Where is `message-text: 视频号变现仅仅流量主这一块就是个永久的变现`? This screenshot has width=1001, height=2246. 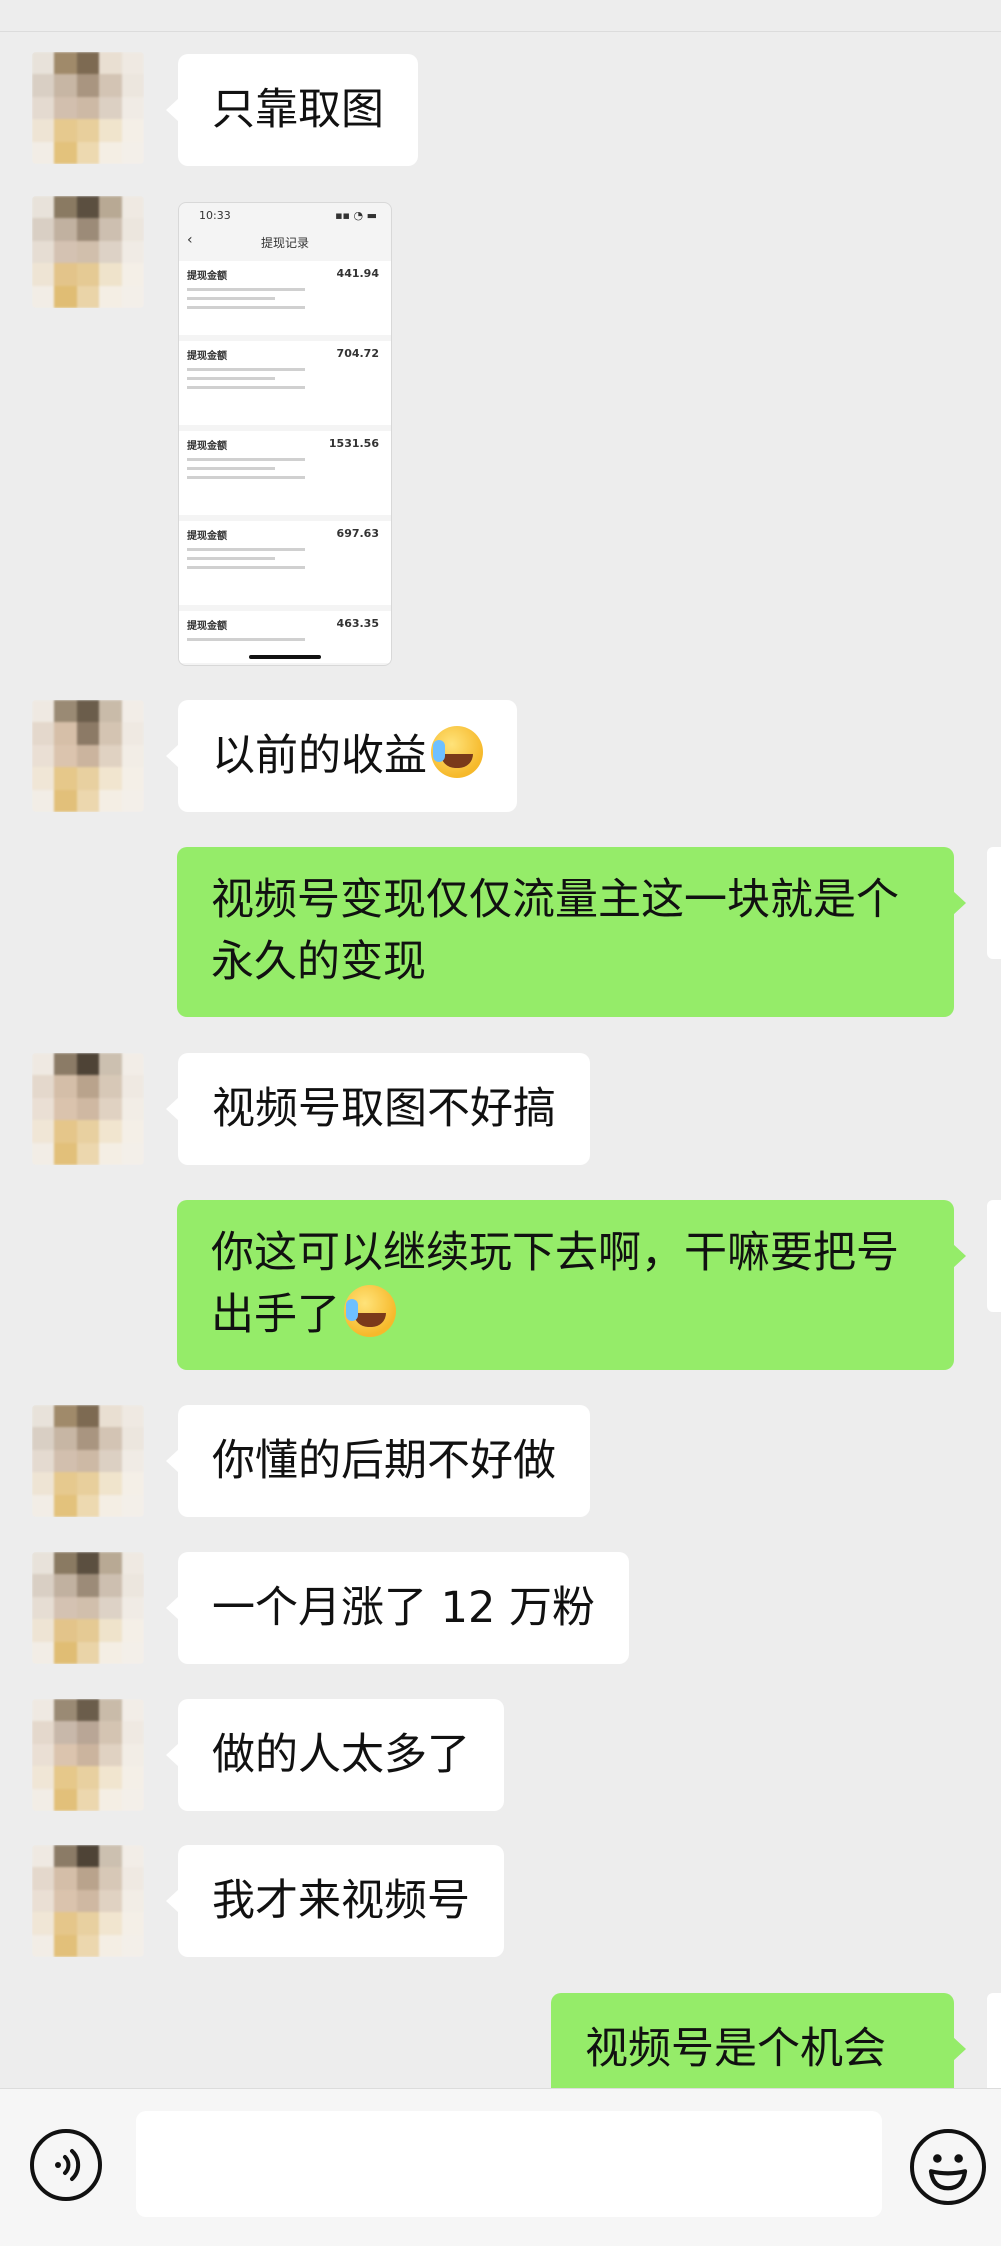
message-text: 视频号变现仅仅流量主这一块就是个永久的变现 is located at coordinates (555, 931).